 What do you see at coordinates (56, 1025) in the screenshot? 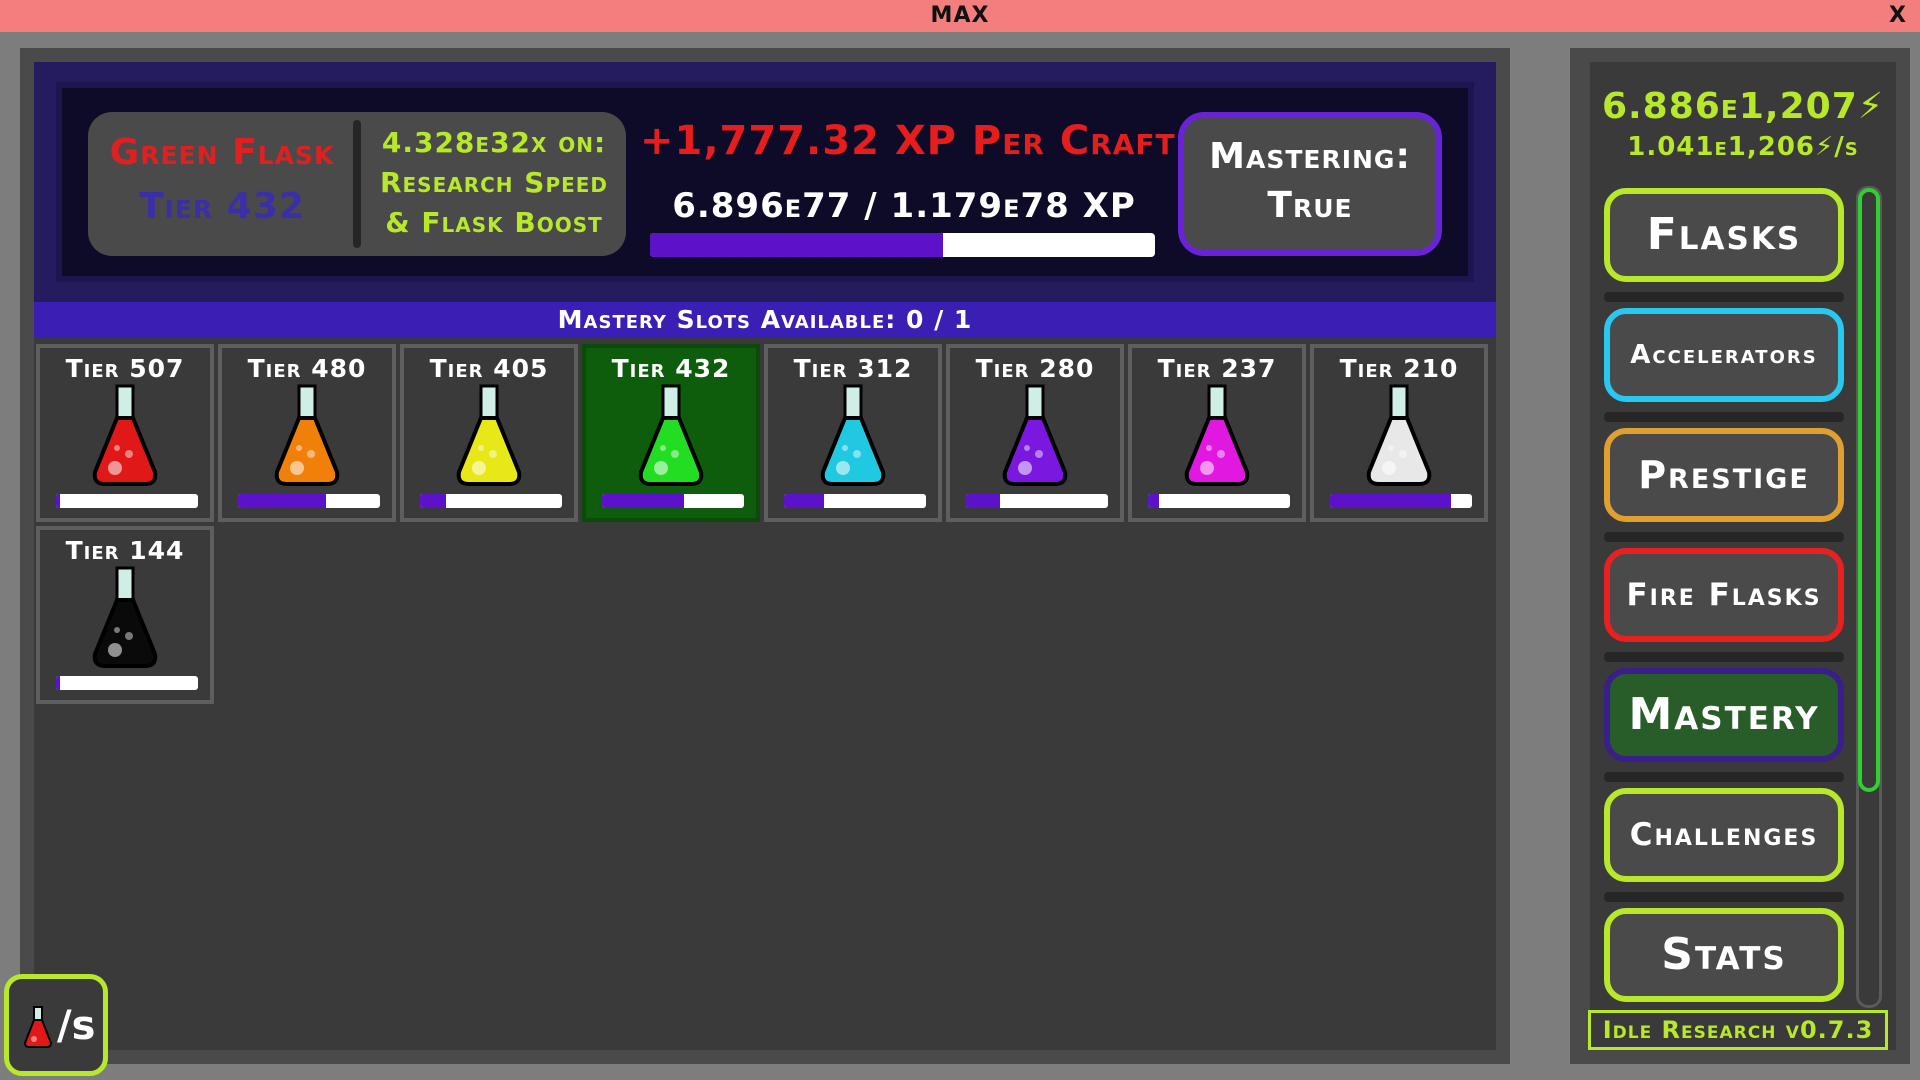
I see `per-second-toggle-button: /s` at bounding box center [56, 1025].